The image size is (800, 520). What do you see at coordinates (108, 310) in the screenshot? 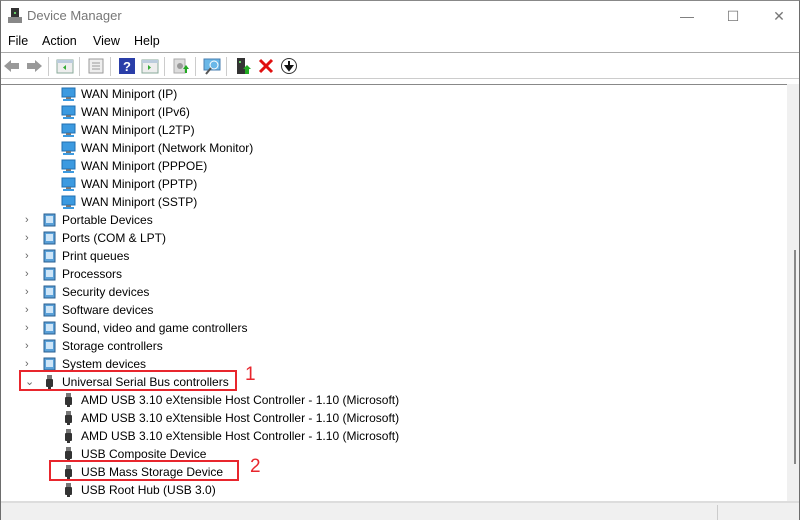
I see `tree-item-label: Software devices` at bounding box center [108, 310].